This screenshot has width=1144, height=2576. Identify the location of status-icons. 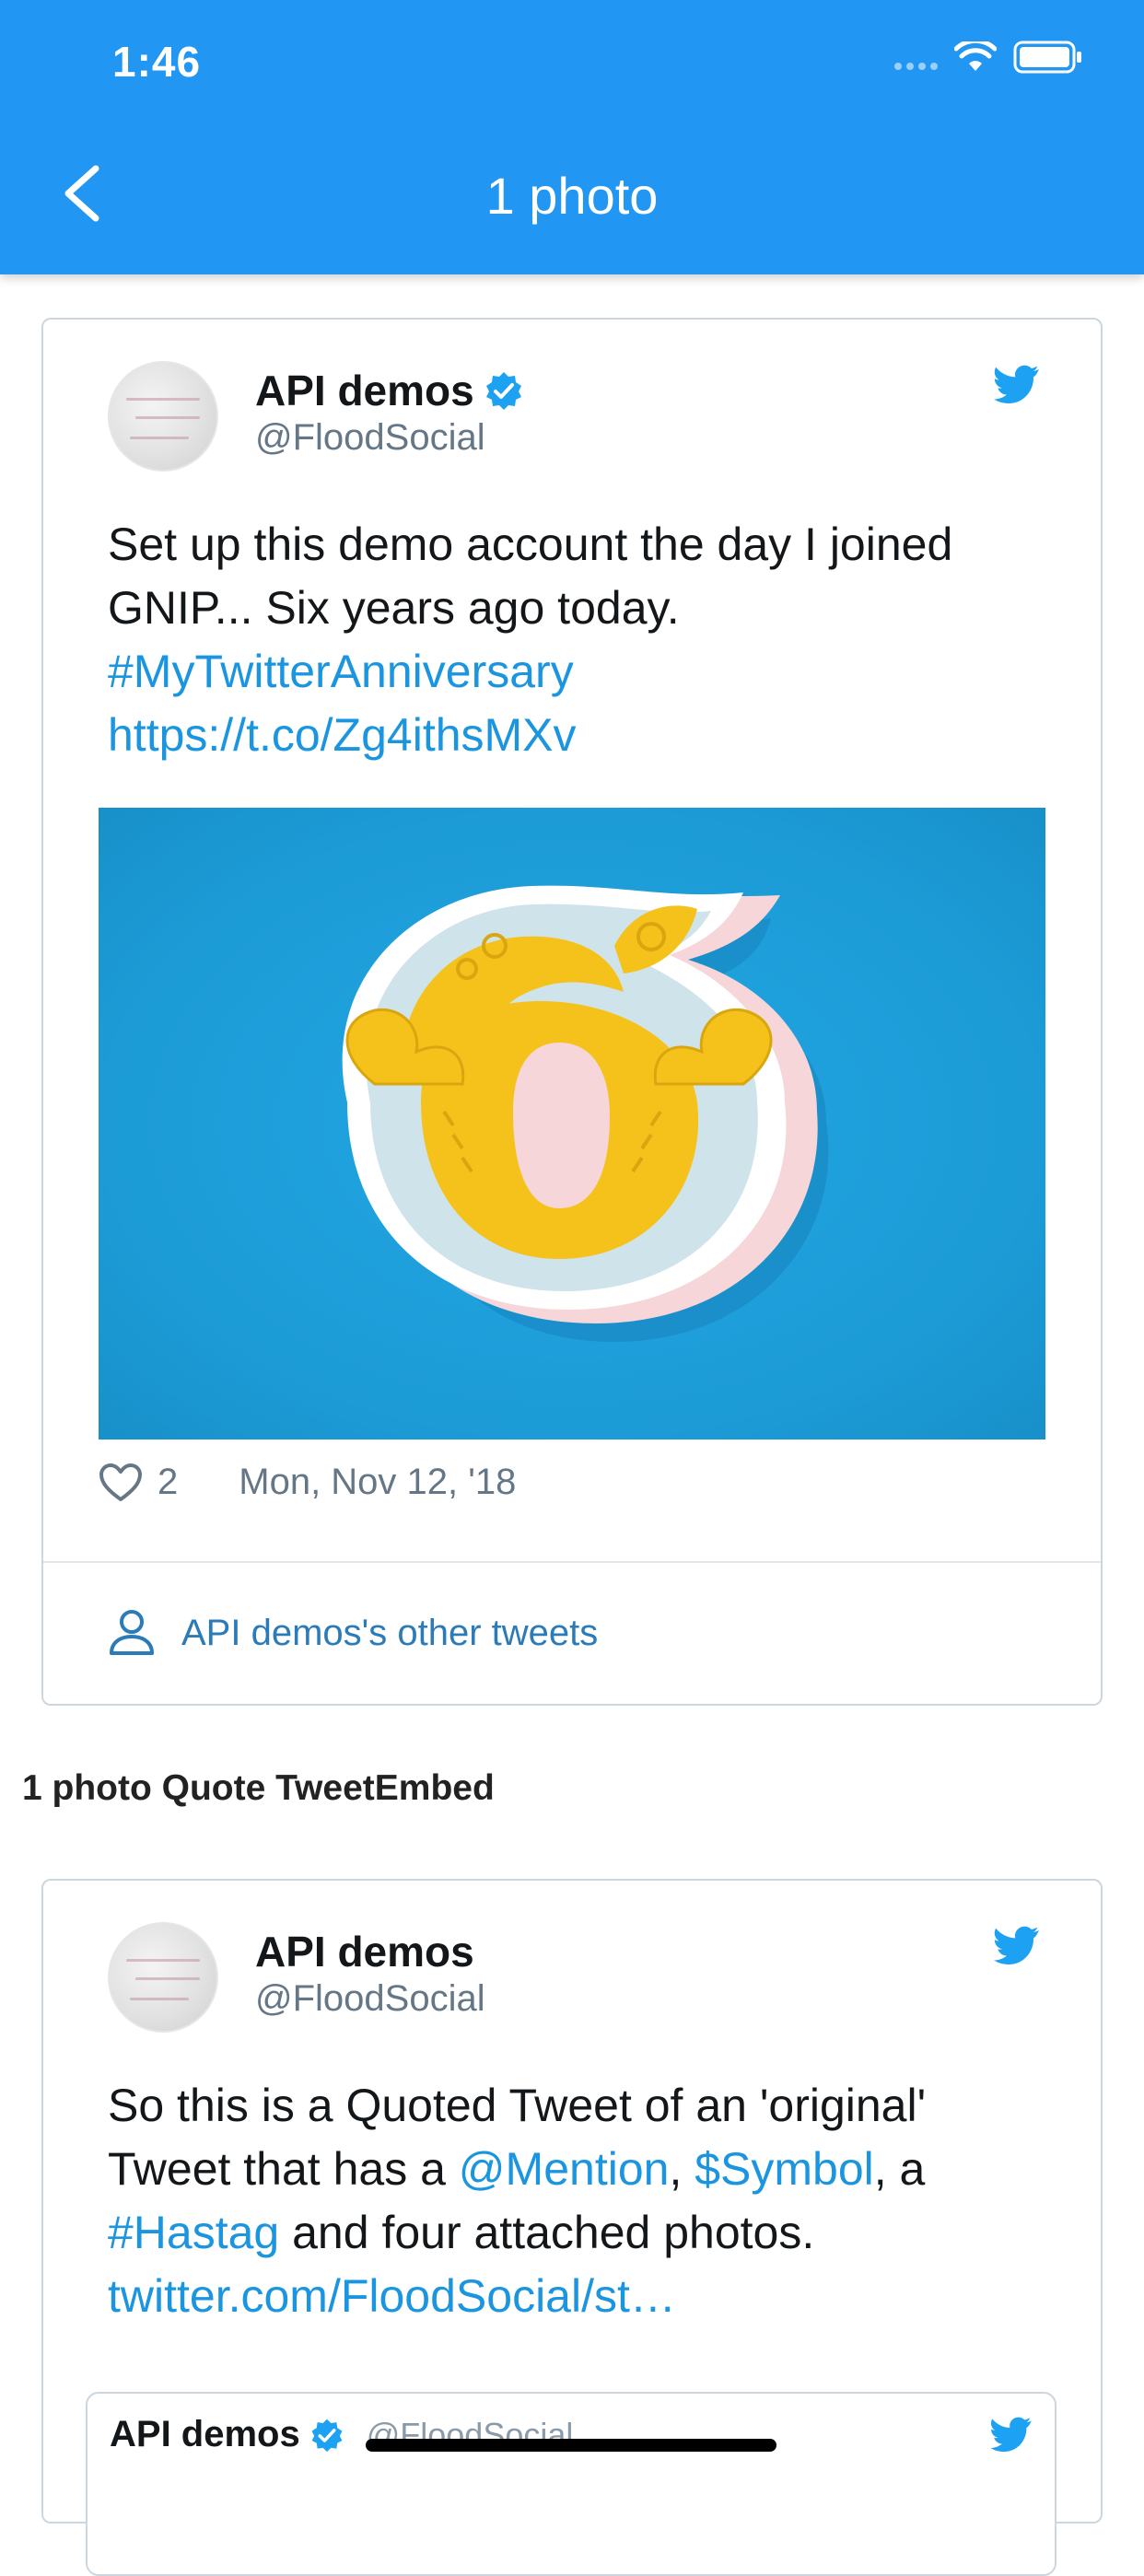
(988, 57).